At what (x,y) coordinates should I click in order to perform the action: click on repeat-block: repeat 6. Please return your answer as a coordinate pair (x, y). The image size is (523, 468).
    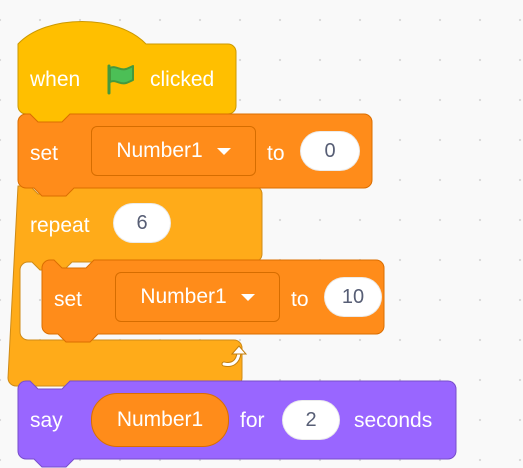
    Looking at the image, I should click on (140, 223).